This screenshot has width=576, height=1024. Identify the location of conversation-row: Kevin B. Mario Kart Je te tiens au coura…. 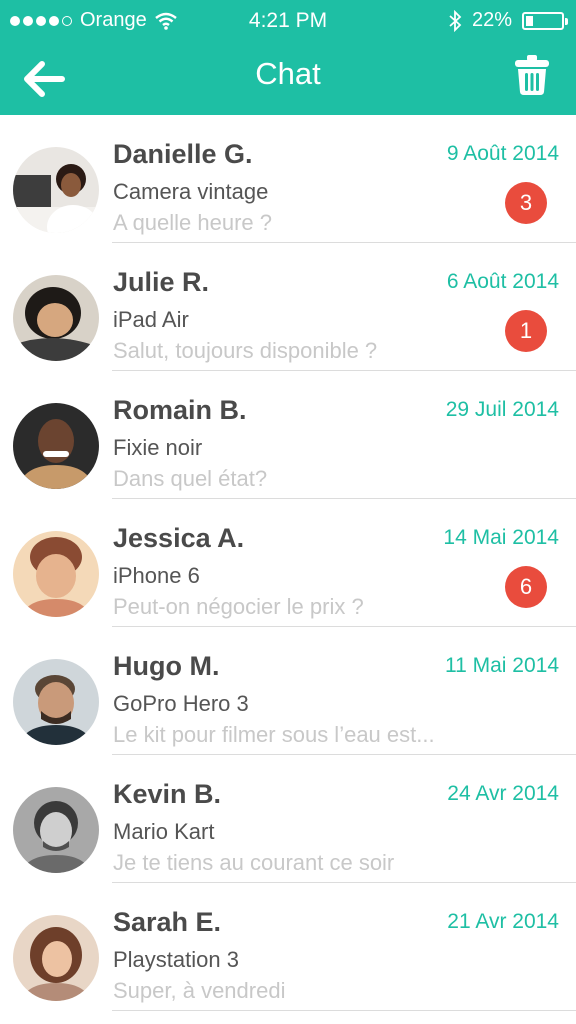
(288, 819).